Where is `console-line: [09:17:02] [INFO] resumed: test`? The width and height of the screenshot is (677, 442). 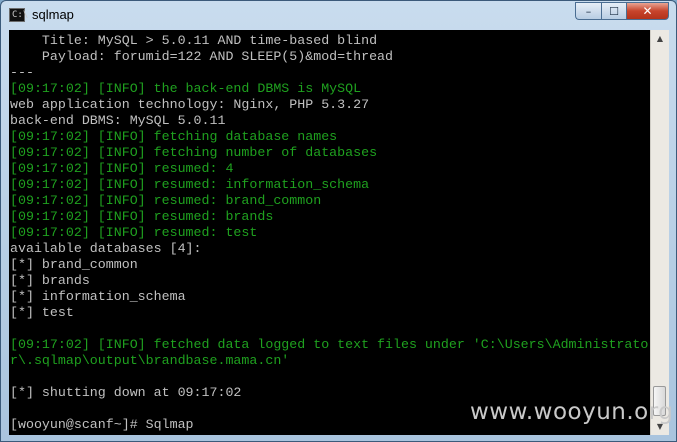 console-line: [09:17:02] [INFO] resumed: test is located at coordinates (134, 232).